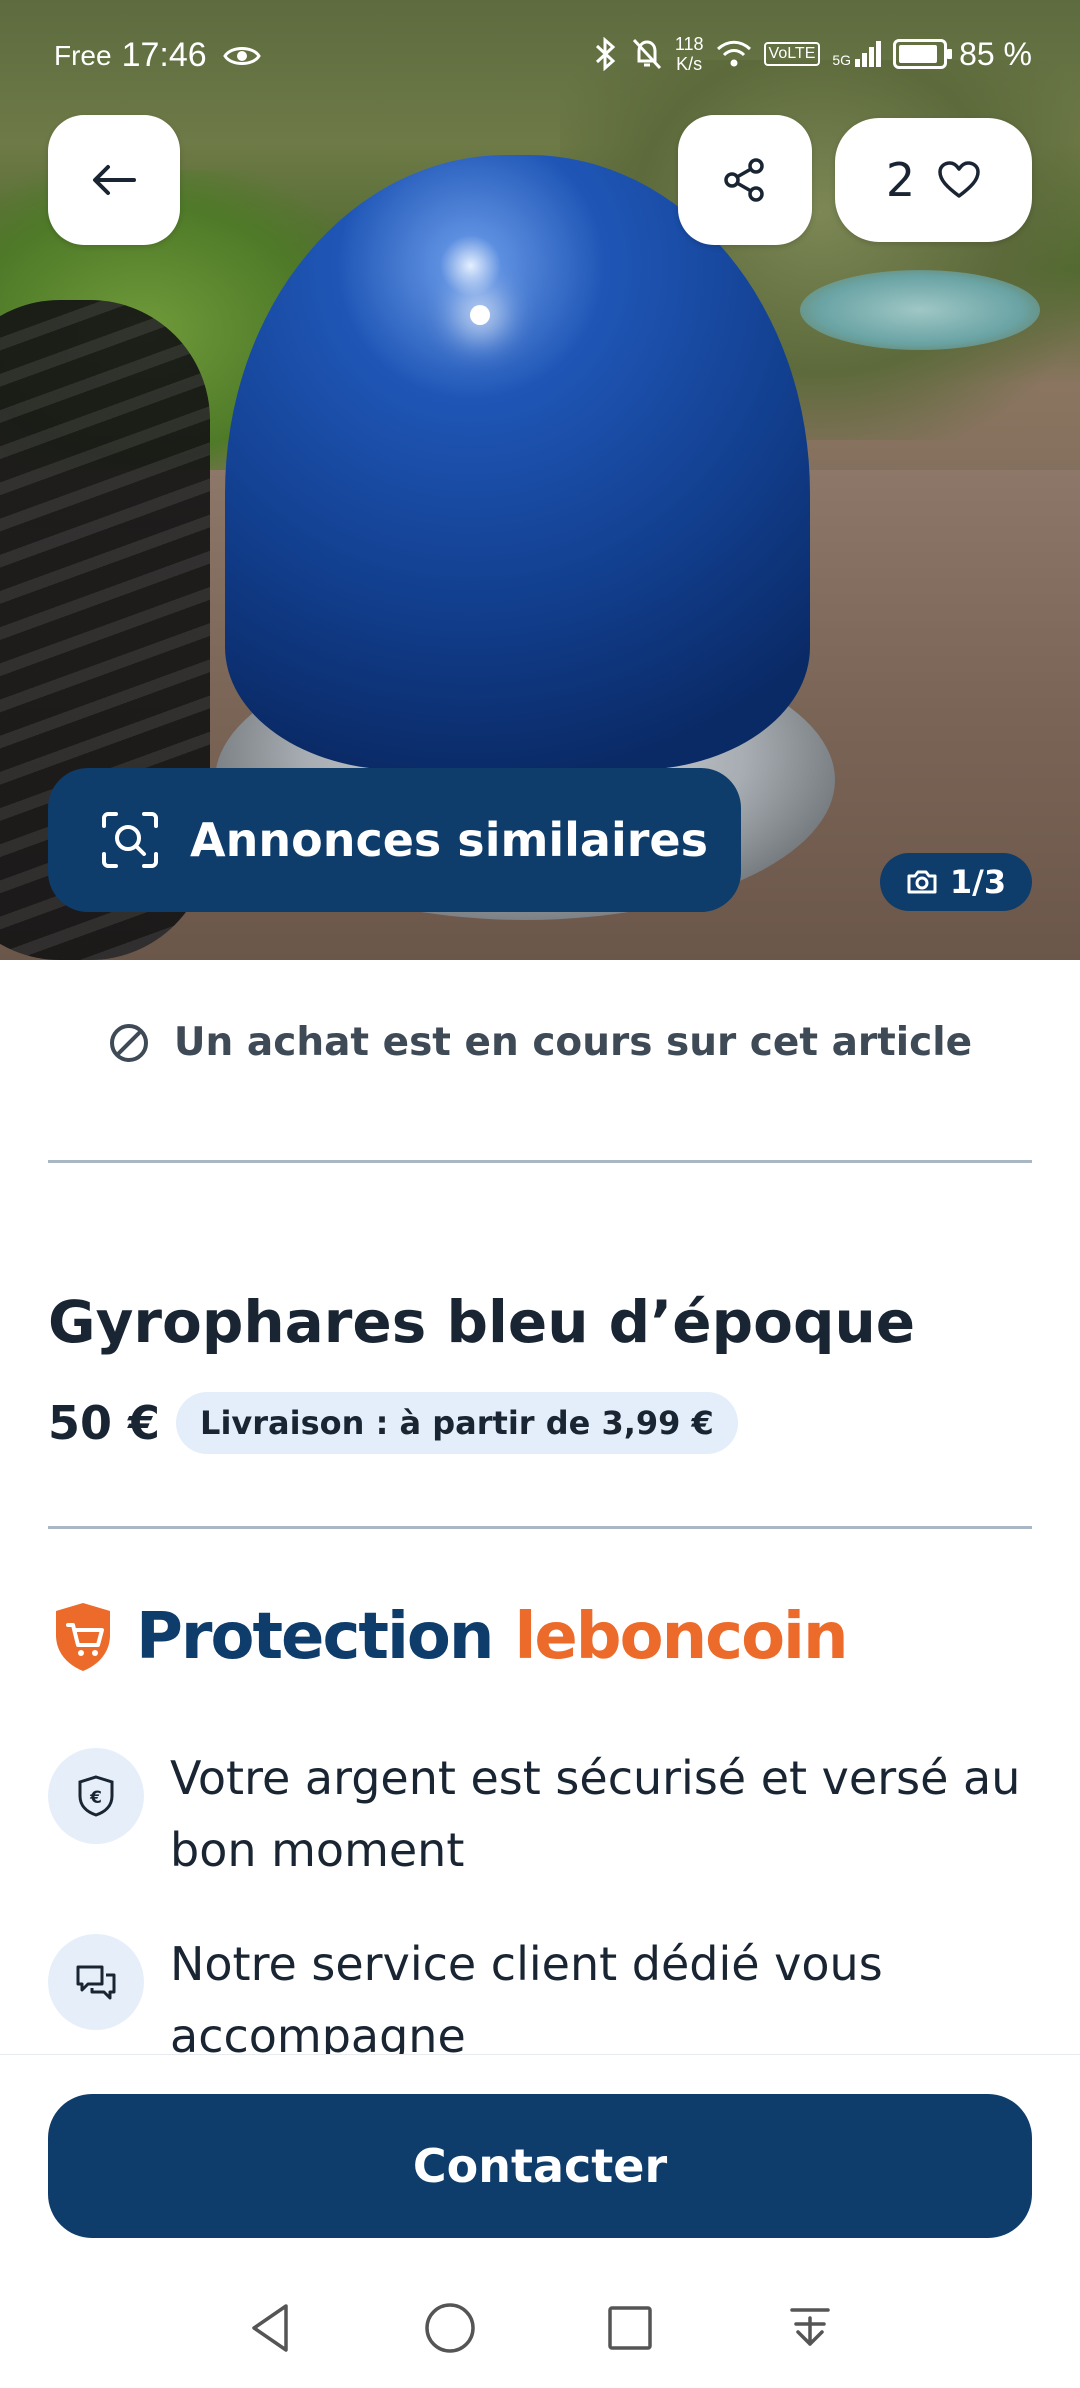 The image size is (1080, 2388). What do you see at coordinates (681, 1637) in the screenshot?
I see `leboncoin-word: leboncoin` at bounding box center [681, 1637].